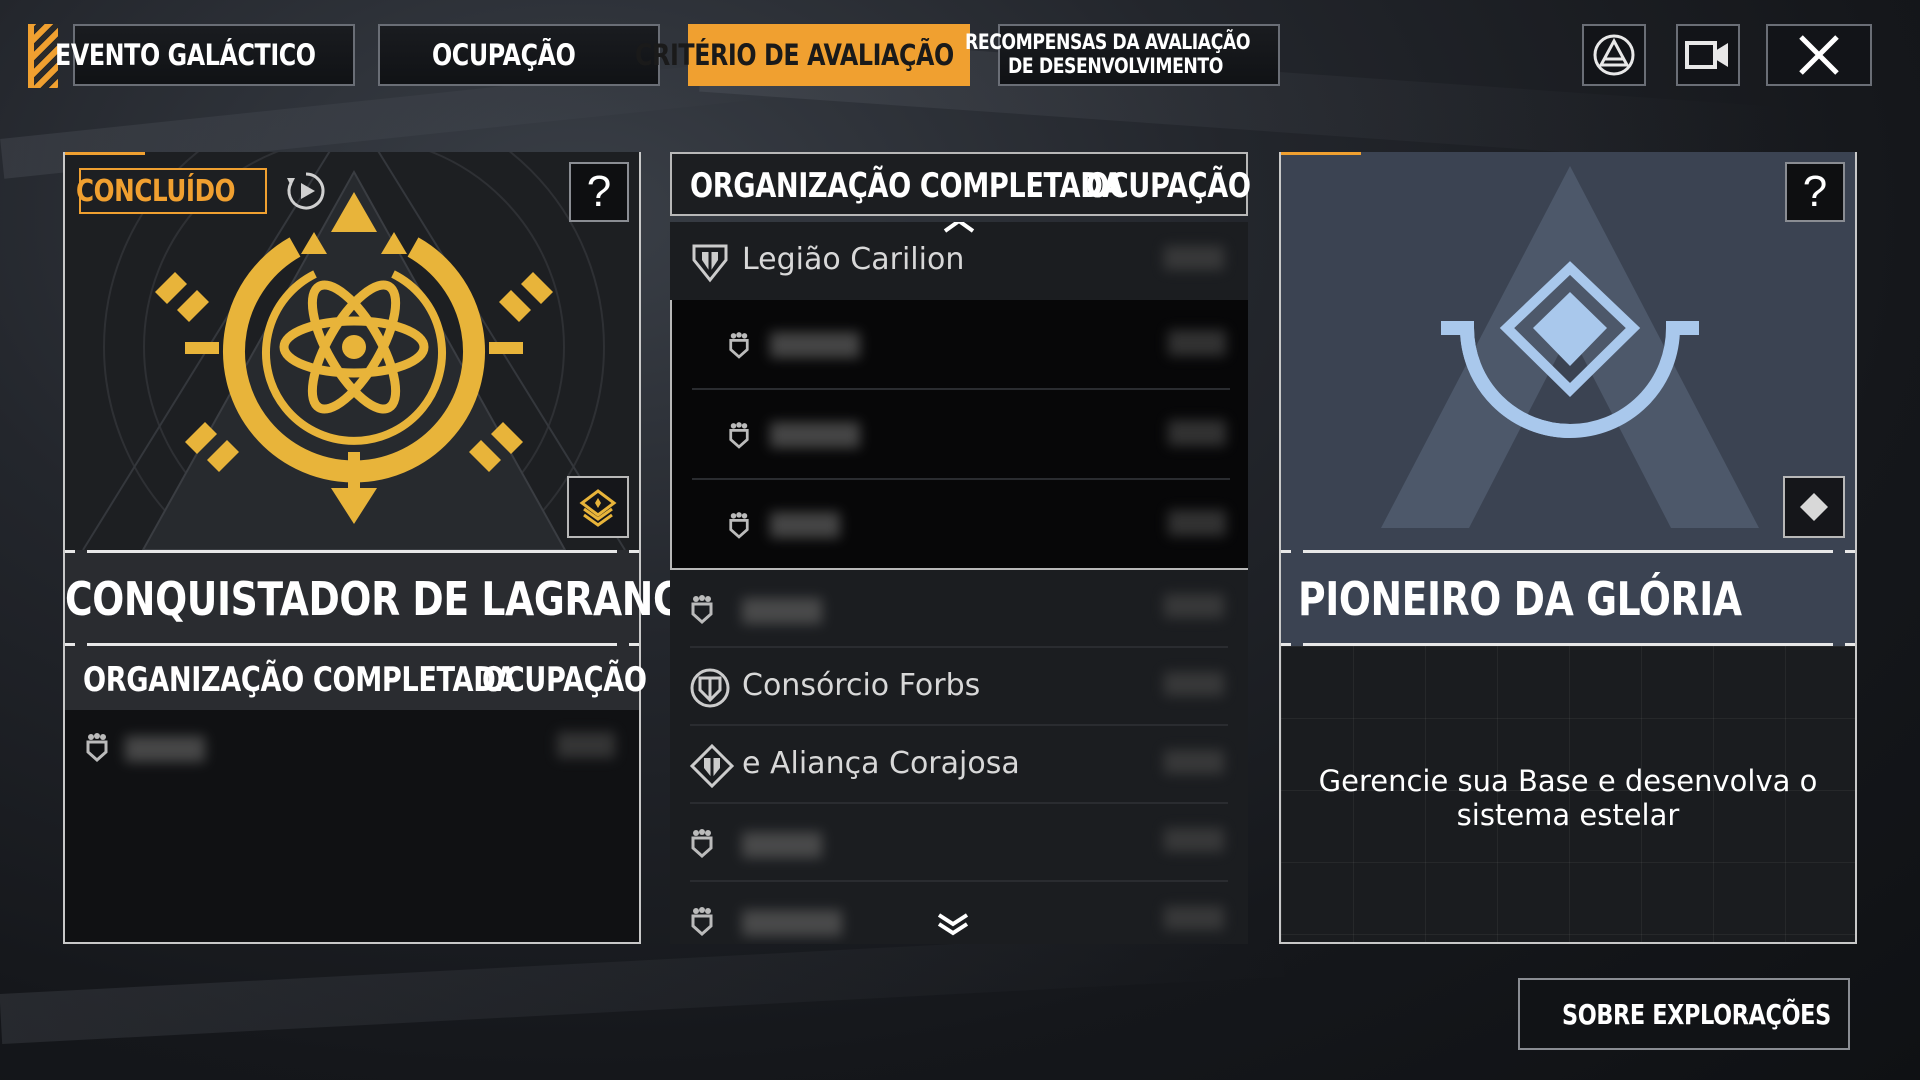  I want to click on left-column-header: ORGANIZAÇÃO COMPLETADA OCUPAÇÃO, so click(356, 678).